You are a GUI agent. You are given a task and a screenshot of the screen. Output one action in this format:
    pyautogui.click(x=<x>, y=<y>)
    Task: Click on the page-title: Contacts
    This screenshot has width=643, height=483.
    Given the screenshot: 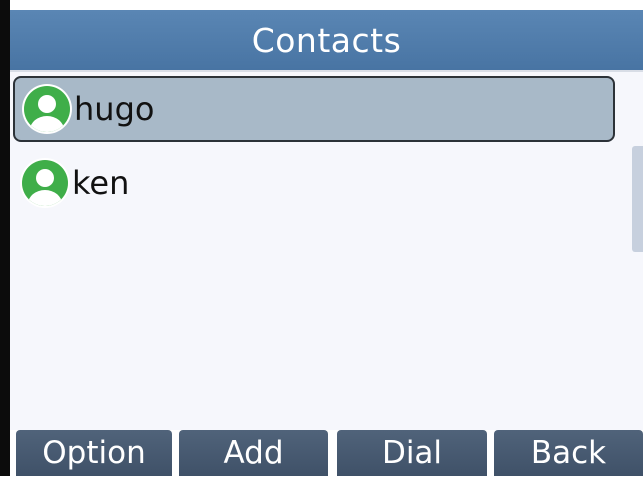 What is the action you would take?
    pyautogui.click(x=326, y=40)
    